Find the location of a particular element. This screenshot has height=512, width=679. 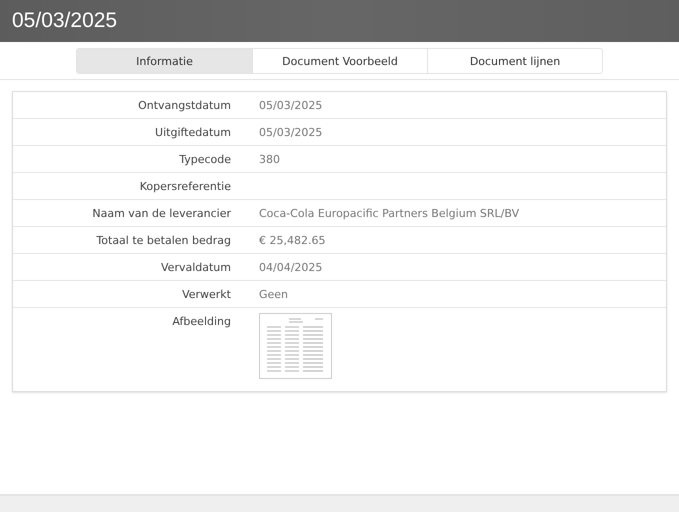

field-value: Coca-Cola Europacific Partners Belgium SRL/BV is located at coordinates (389, 214).